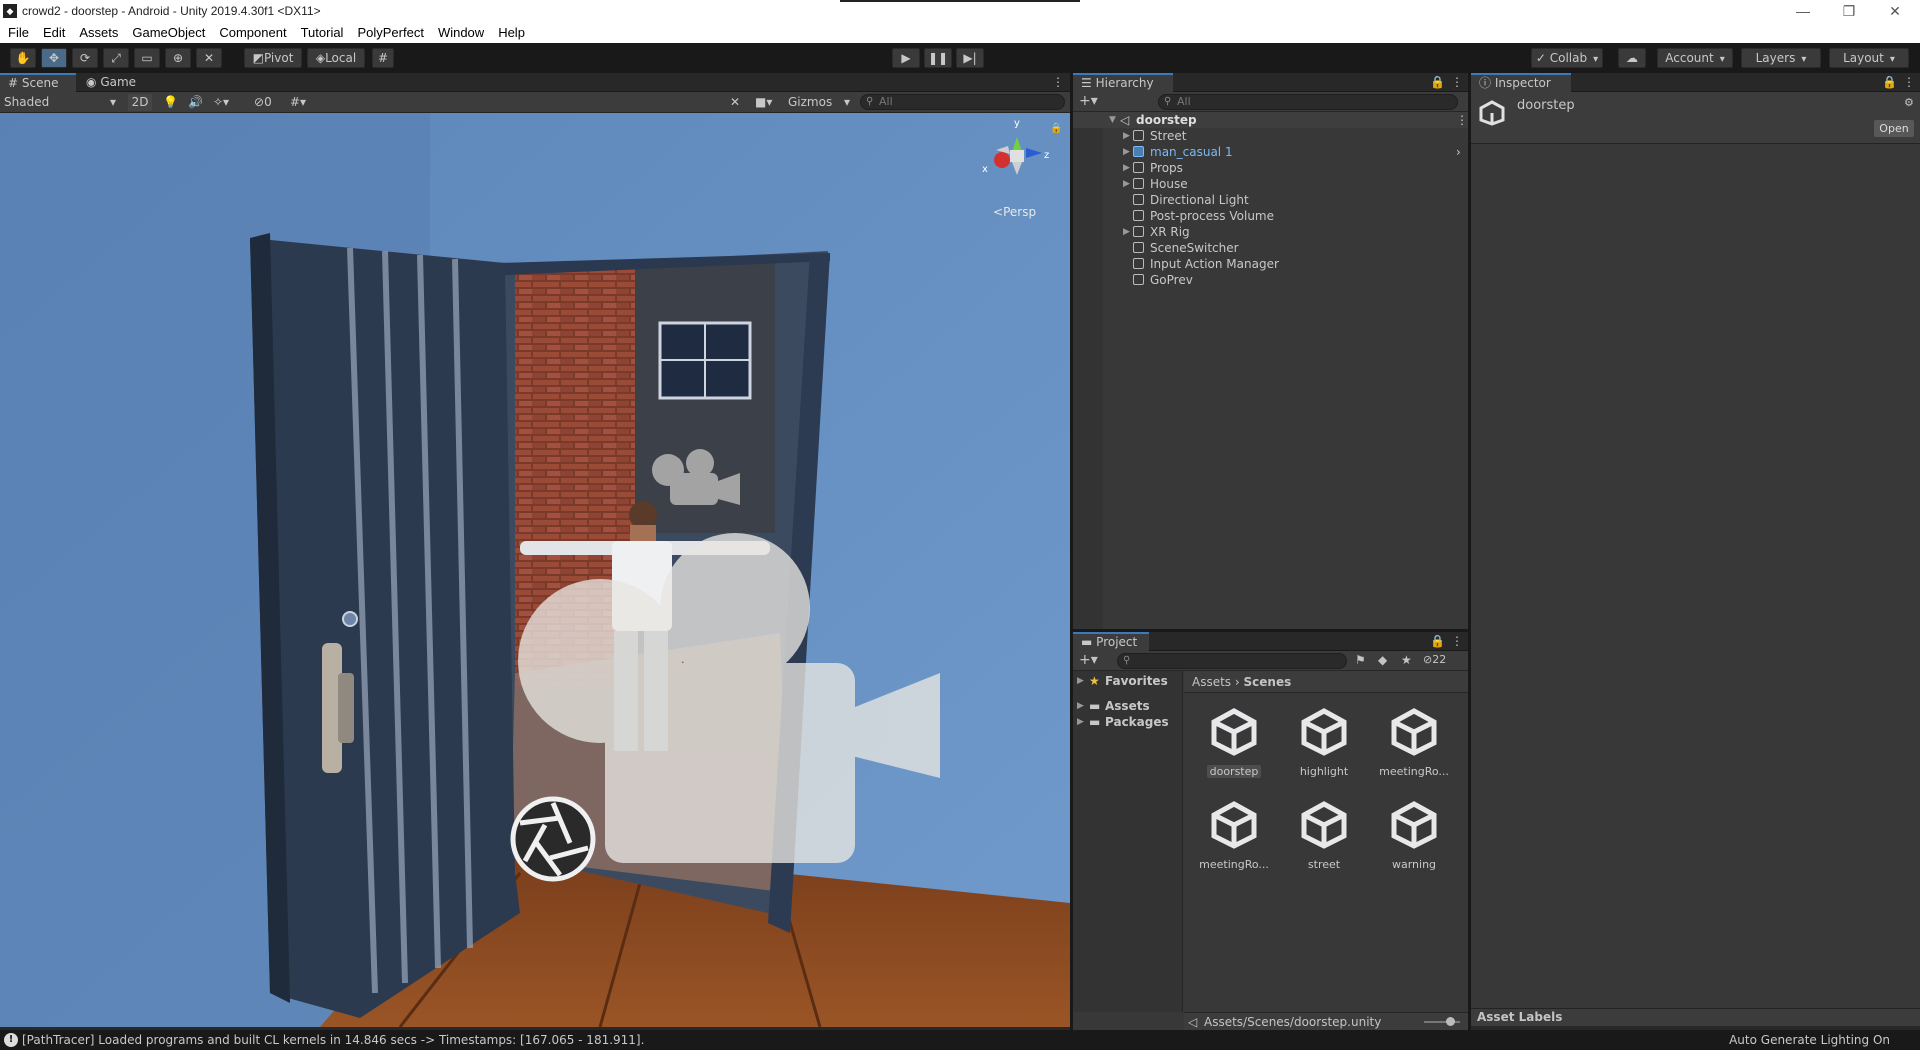  I want to click on move-tool-icon: ✥, so click(54, 58).